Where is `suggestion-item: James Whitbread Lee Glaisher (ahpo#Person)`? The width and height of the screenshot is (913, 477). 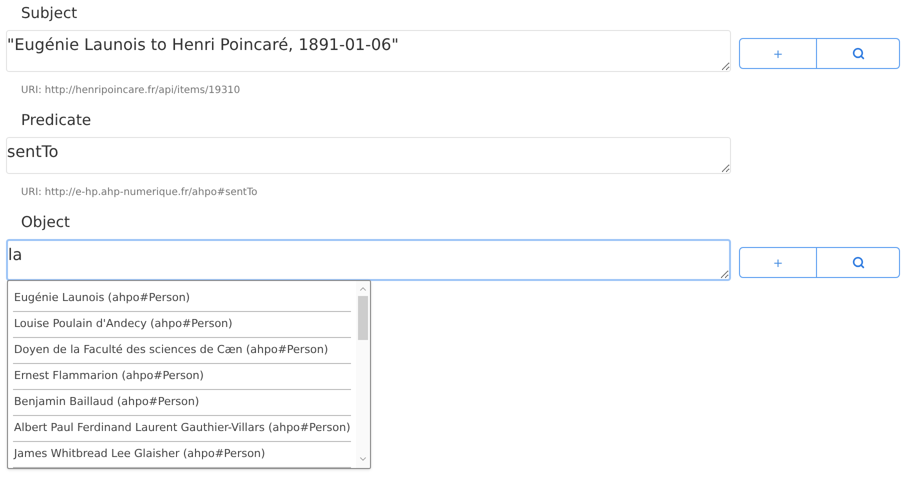
suggestion-item: James Whitbread Lee Glaisher (ahpo#Person) is located at coordinates (182, 455).